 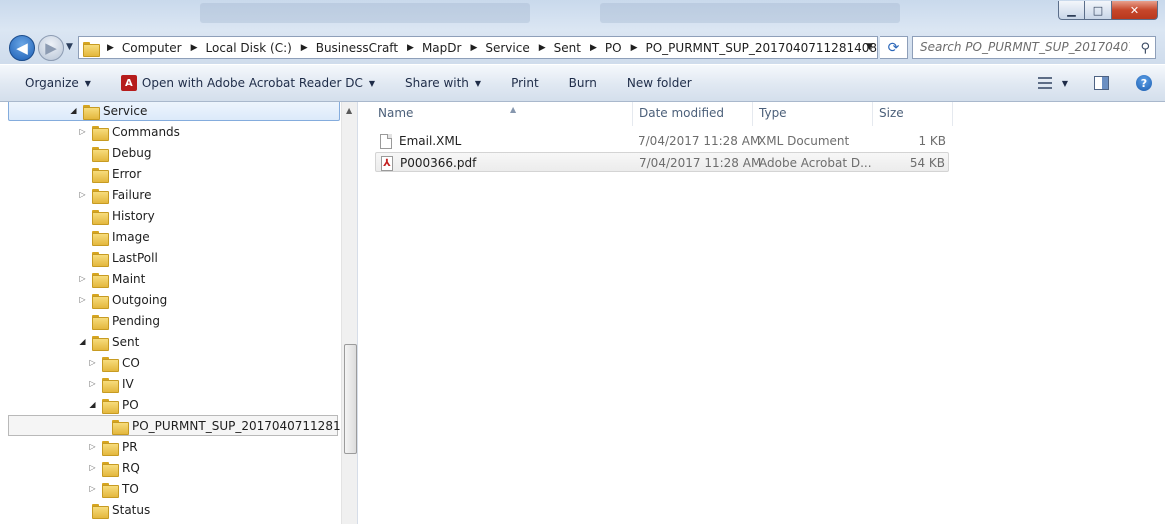 What do you see at coordinates (22, 48) in the screenshot?
I see `back-button: ◀` at bounding box center [22, 48].